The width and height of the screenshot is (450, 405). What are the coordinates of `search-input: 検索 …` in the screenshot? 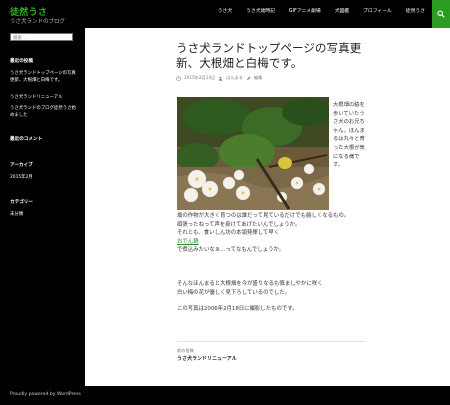 It's located at (41, 37).